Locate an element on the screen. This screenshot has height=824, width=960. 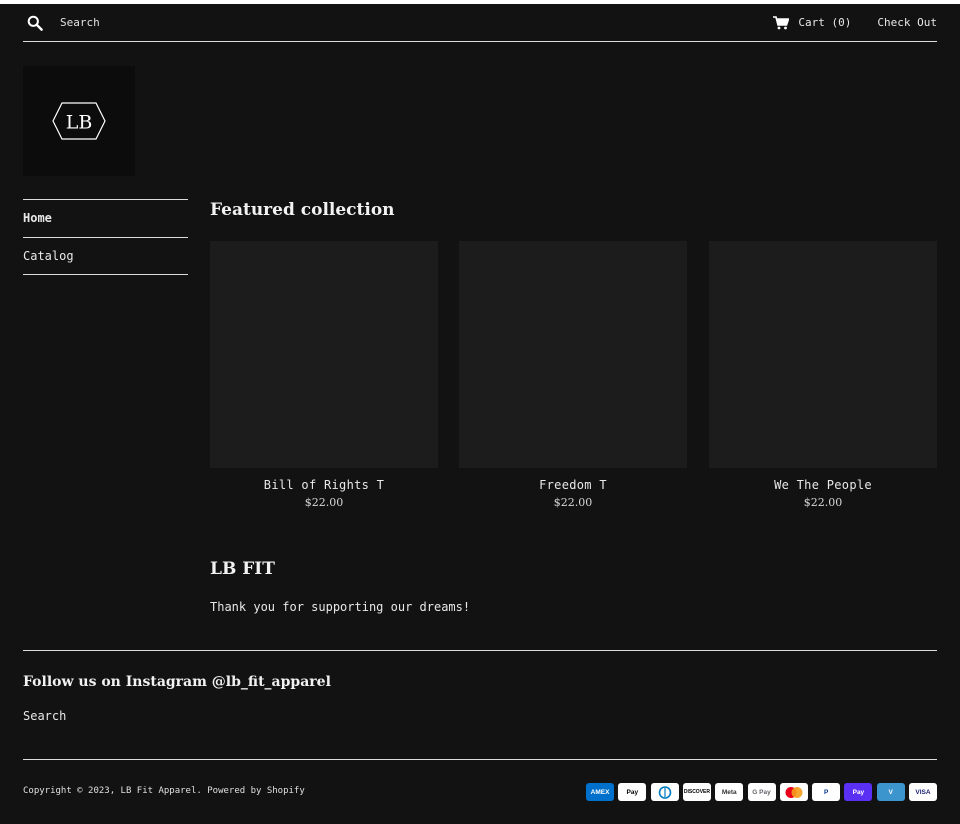
header-actions: Cart (0) Check Out is located at coordinates (855, 22).